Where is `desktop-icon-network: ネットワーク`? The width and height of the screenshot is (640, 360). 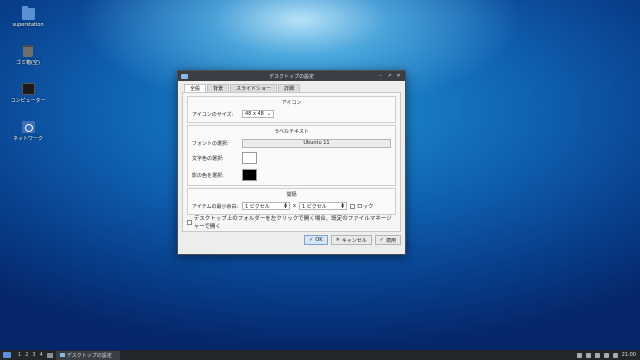
desktop-icon-network: ネットワーク is located at coordinates (28, 131).